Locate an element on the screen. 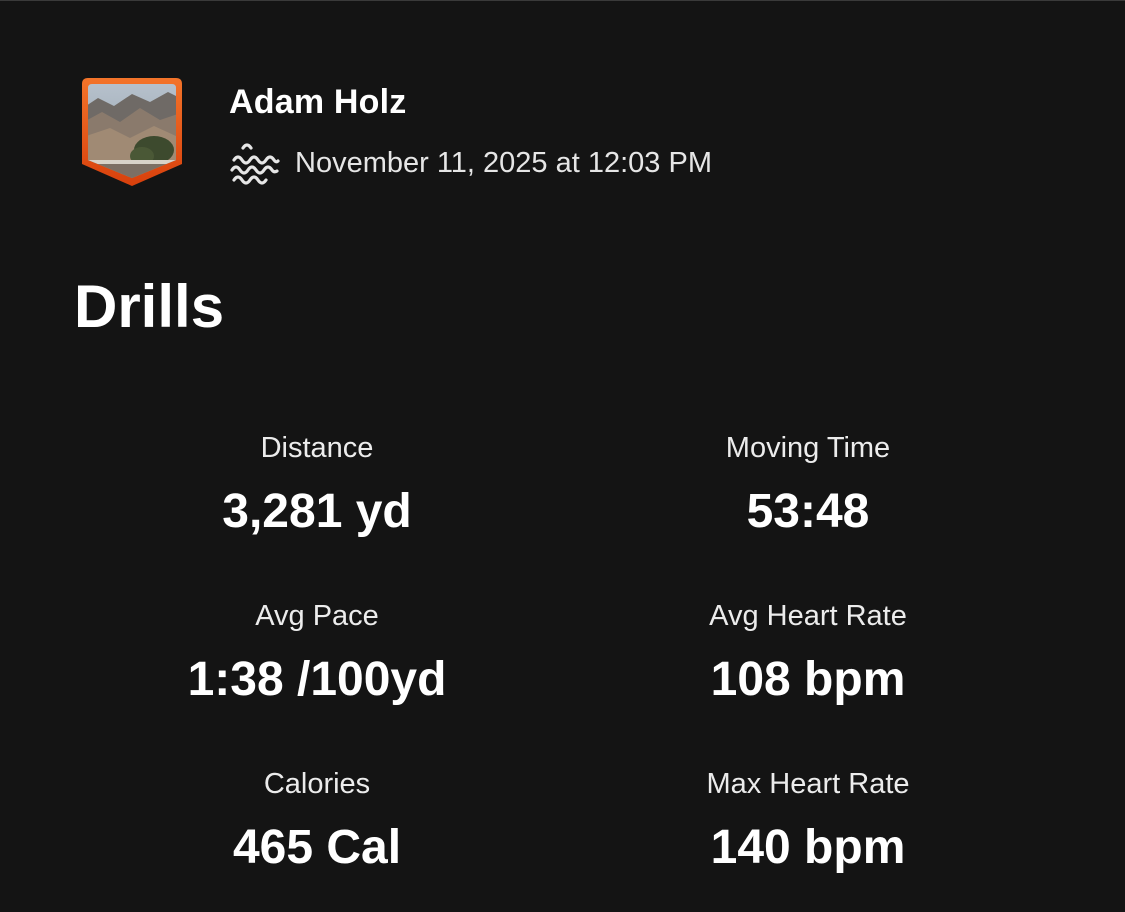  stat-value: 465 Cal is located at coordinates (317, 847).